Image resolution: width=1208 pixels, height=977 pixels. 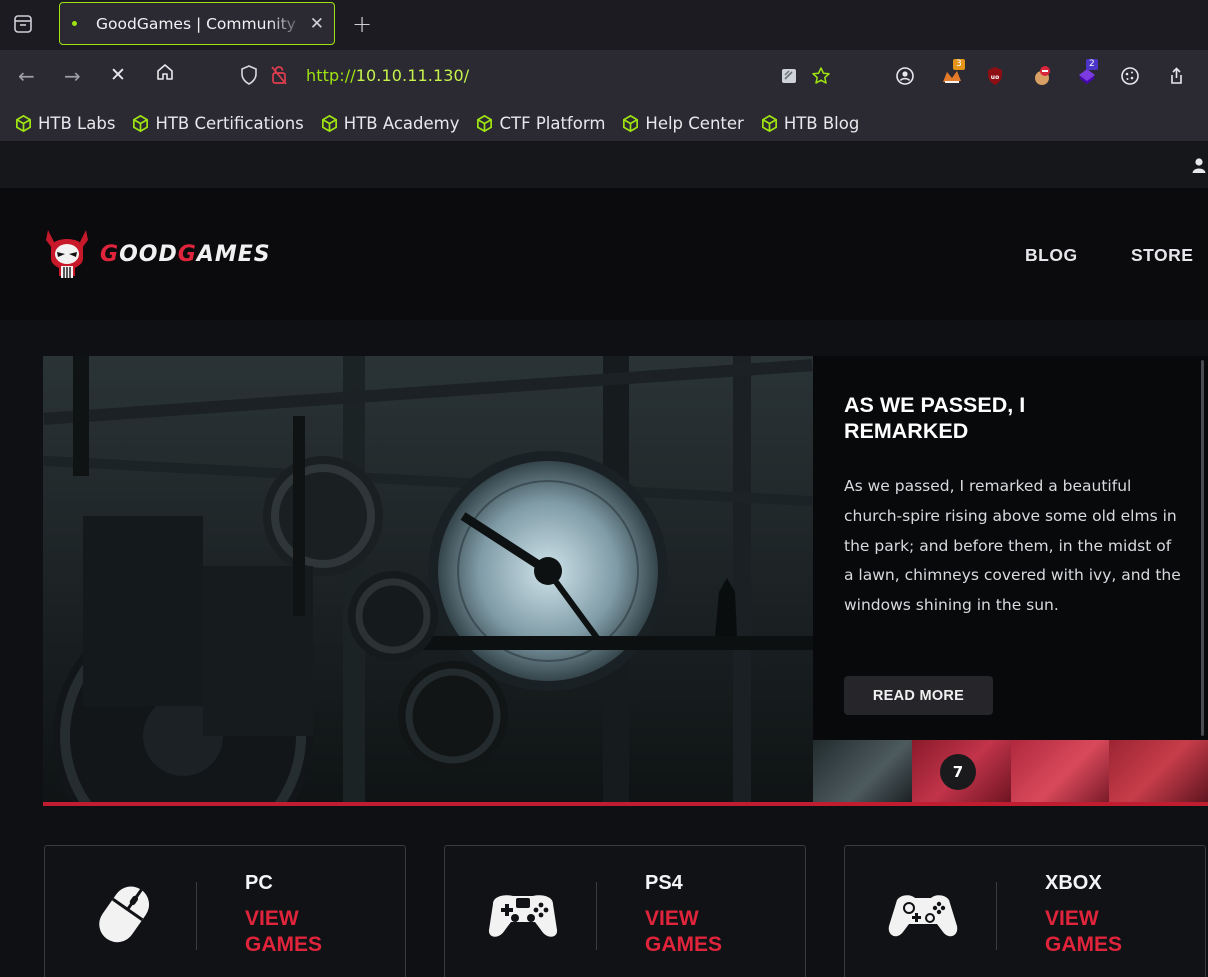 I want to click on bookmark-label: Help Center, so click(x=694, y=123).